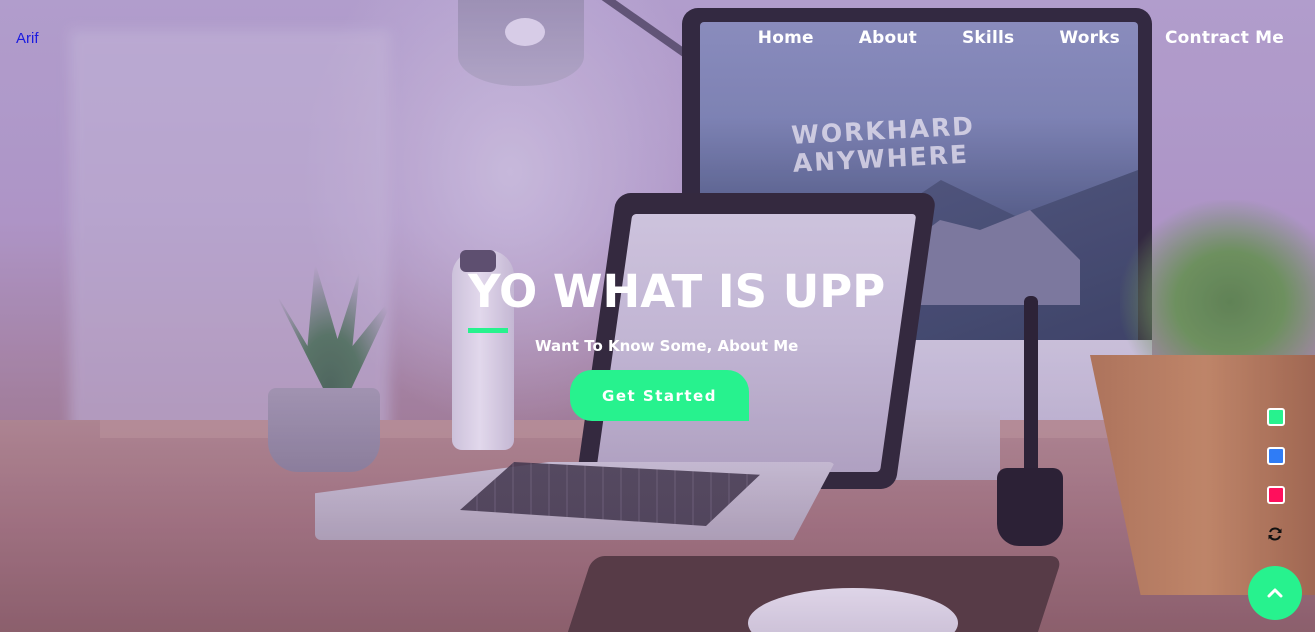 The height and width of the screenshot is (632, 1315). What do you see at coordinates (988, 38) in the screenshot?
I see `nav-link-skills: Skills` at bounding box center [988, 38].